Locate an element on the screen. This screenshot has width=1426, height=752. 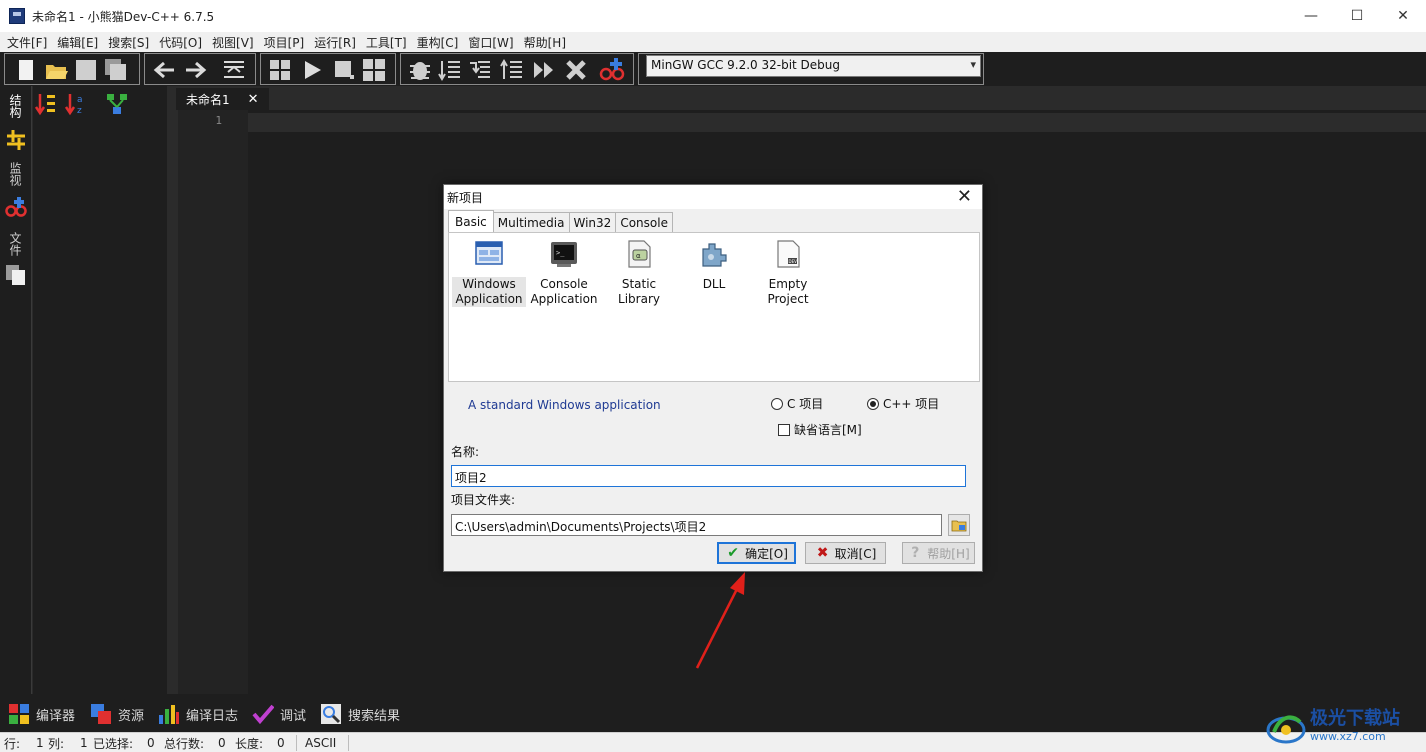
editor-tab-bar: 未命名1 ✕ is located at coordinates (799, 98).